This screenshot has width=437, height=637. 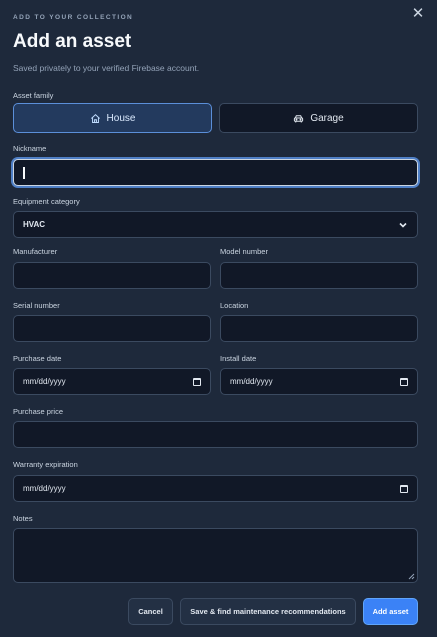 I want to click on serial-number-label: Serial number, so click(x=36, y=305).